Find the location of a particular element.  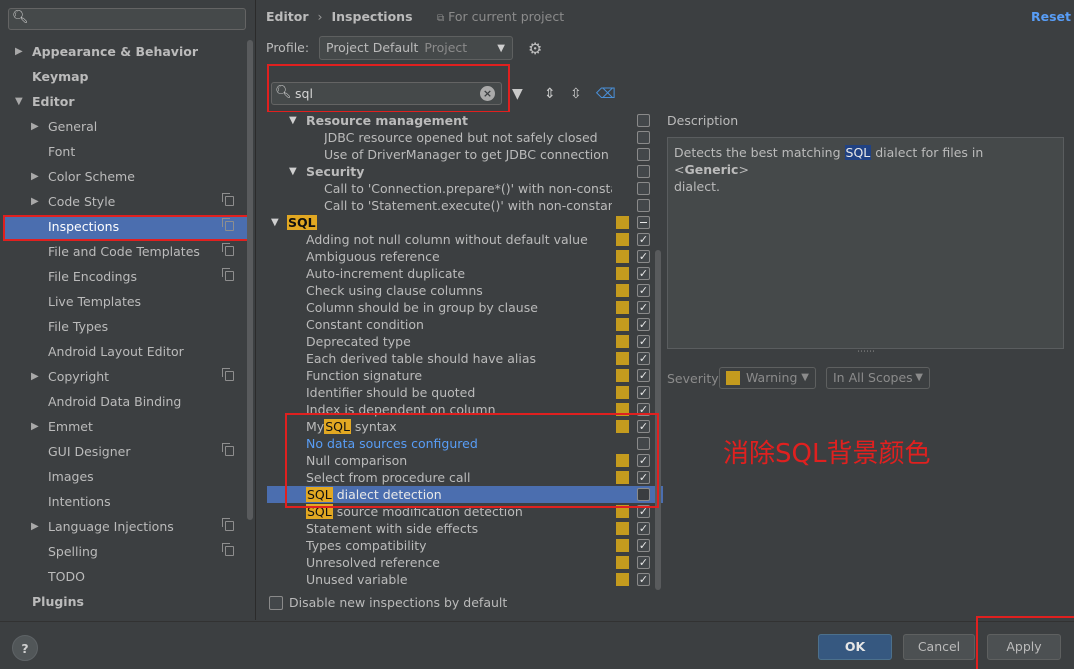

tree-item-file-templates: File and Code Templates is located at coordinates (148, 251).